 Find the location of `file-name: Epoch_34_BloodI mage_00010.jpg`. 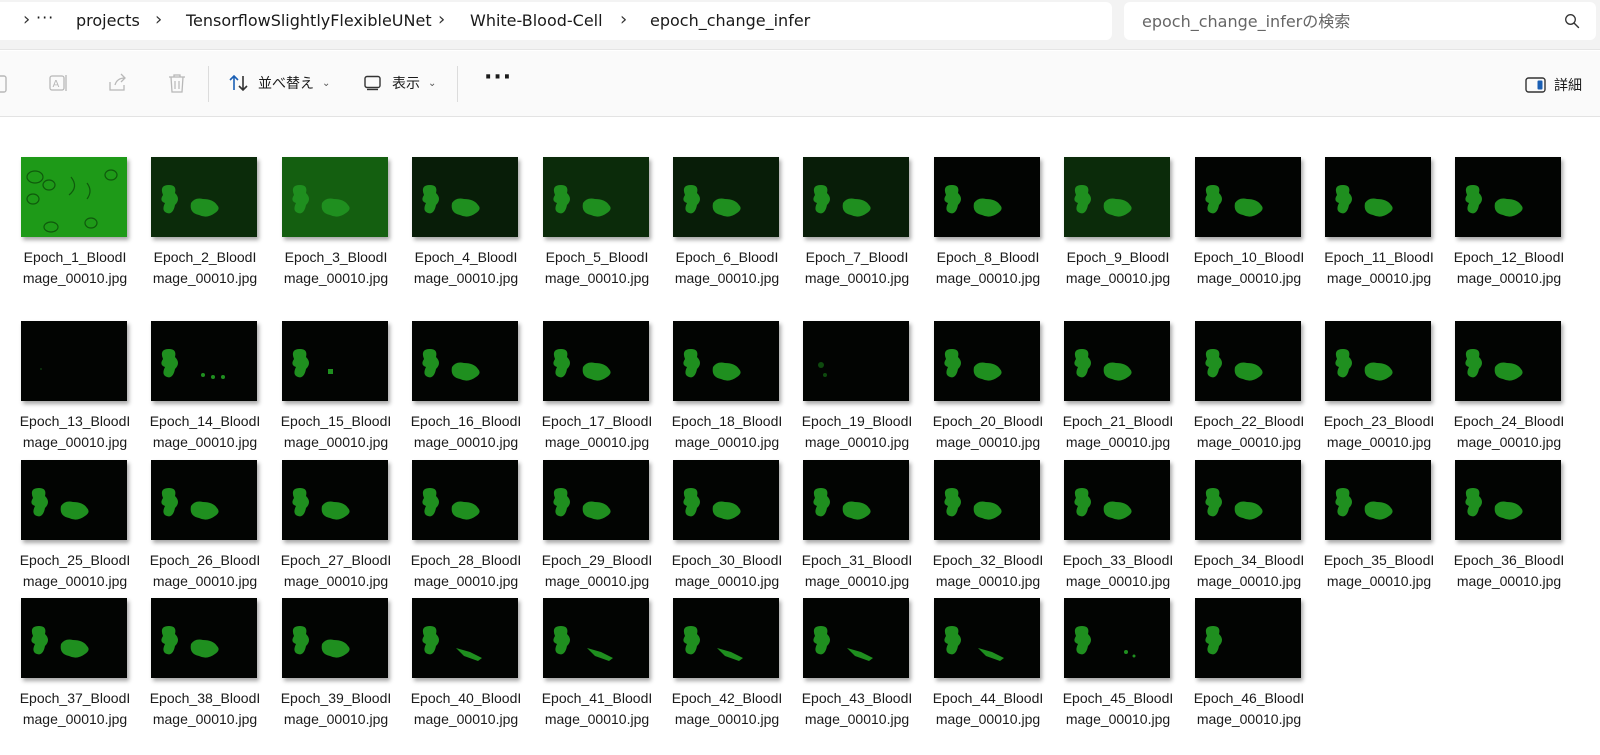

file-name: Epoch_34_BloodI mage_00010.jpg is located at coordinates (1249, 571).